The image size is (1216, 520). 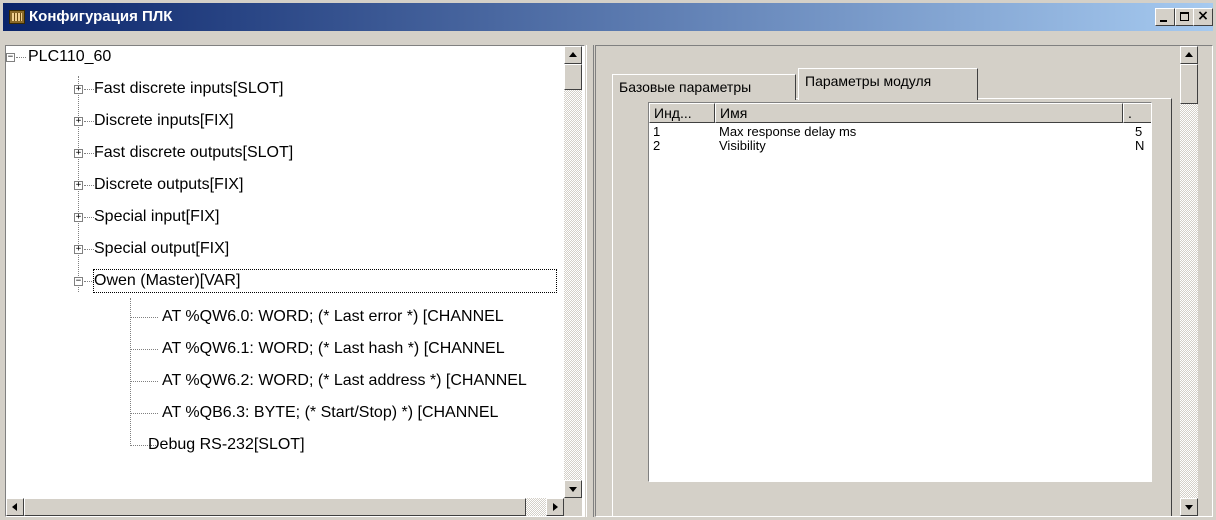 What do you see at coordinates (919, 146) in the screenshot?
I see `table-row-name: Visibility` at bounding box center [919, 146].